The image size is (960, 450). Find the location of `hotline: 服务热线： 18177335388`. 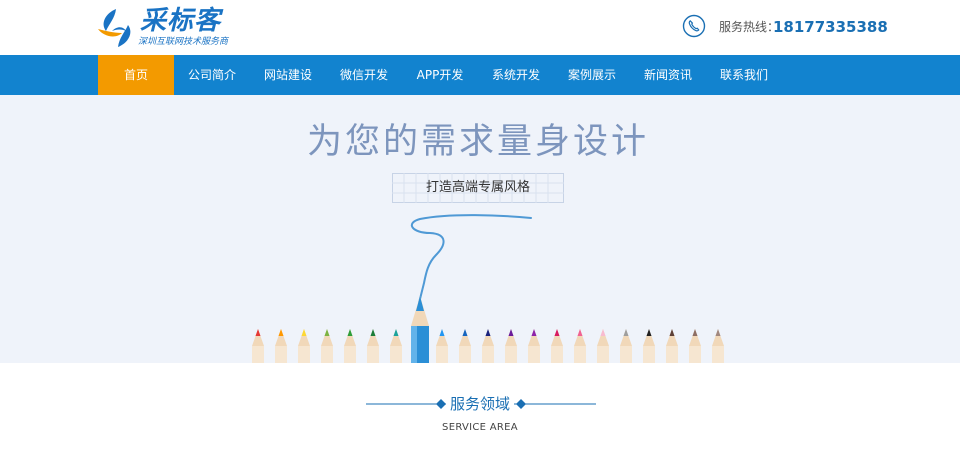

hotline: 服务热线： 18177335388 is located at coordinates (785, 27).